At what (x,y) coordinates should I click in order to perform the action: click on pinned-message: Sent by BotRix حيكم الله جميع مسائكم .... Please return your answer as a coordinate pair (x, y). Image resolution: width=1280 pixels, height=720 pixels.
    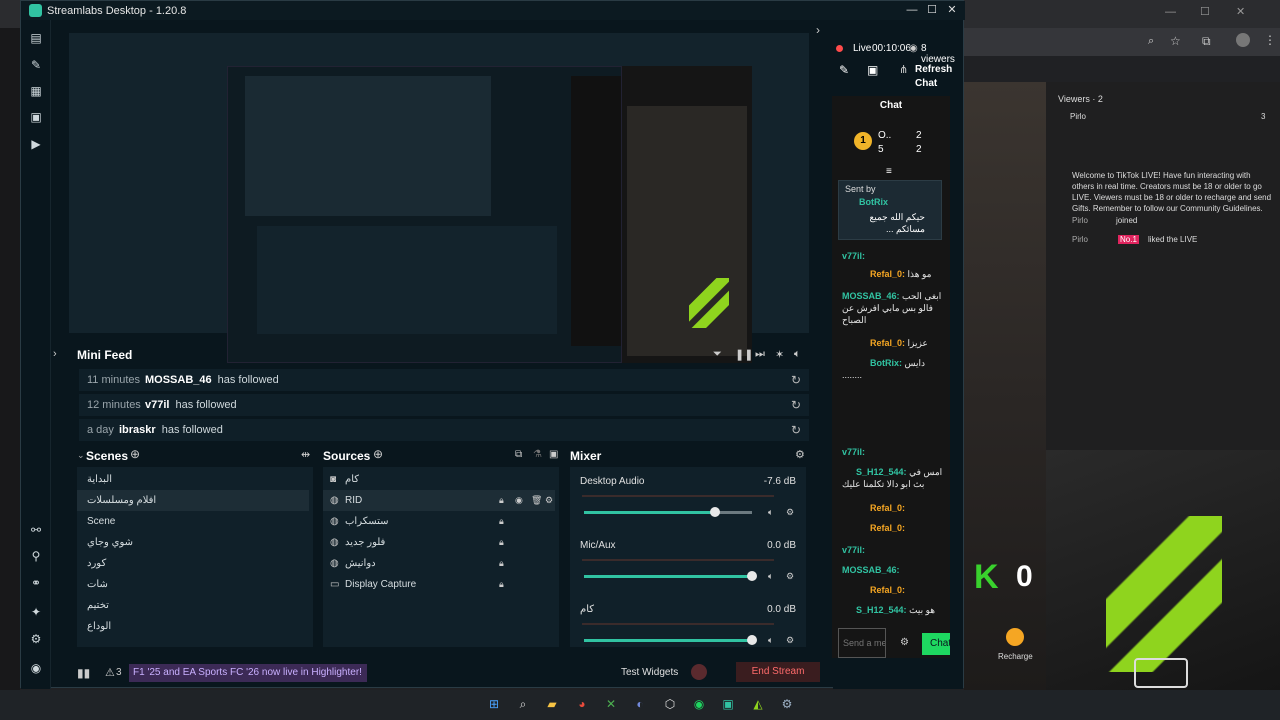
    Looking at the image, I should click on (890, 210).